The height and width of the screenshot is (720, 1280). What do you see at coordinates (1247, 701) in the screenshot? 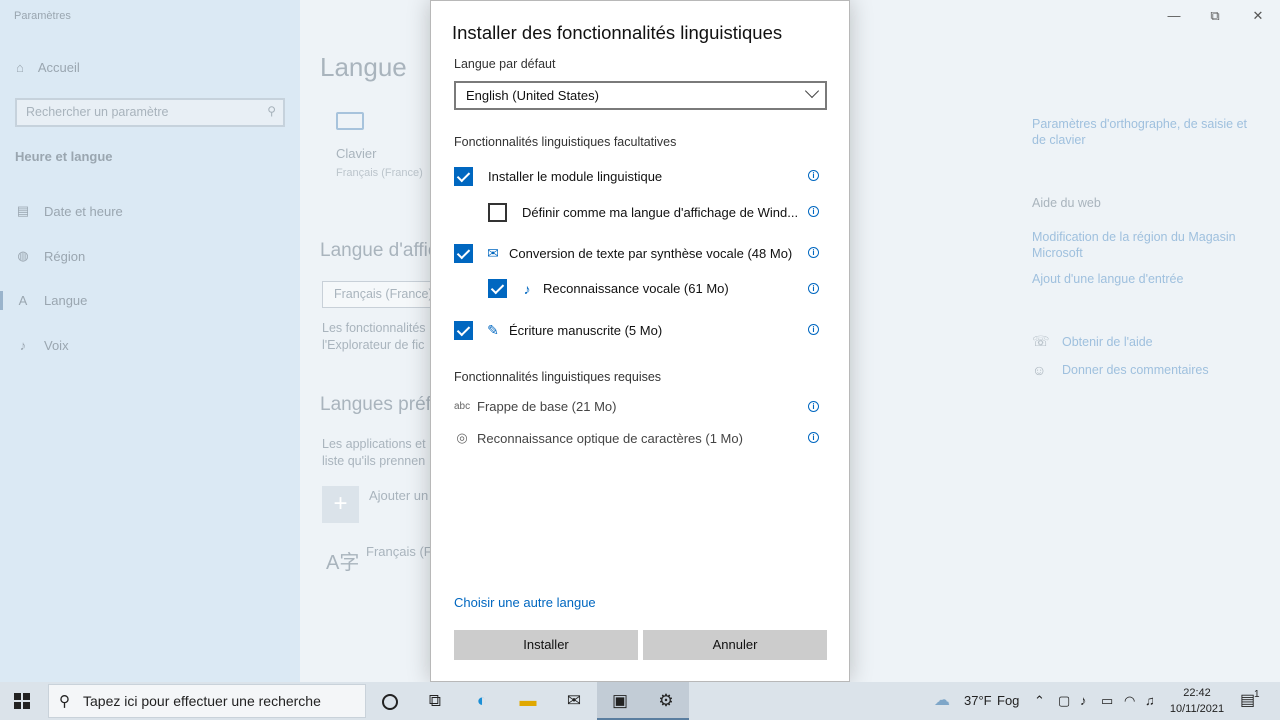
I see `notification-center-icon: ▤` at bounding box center [1247, 701].